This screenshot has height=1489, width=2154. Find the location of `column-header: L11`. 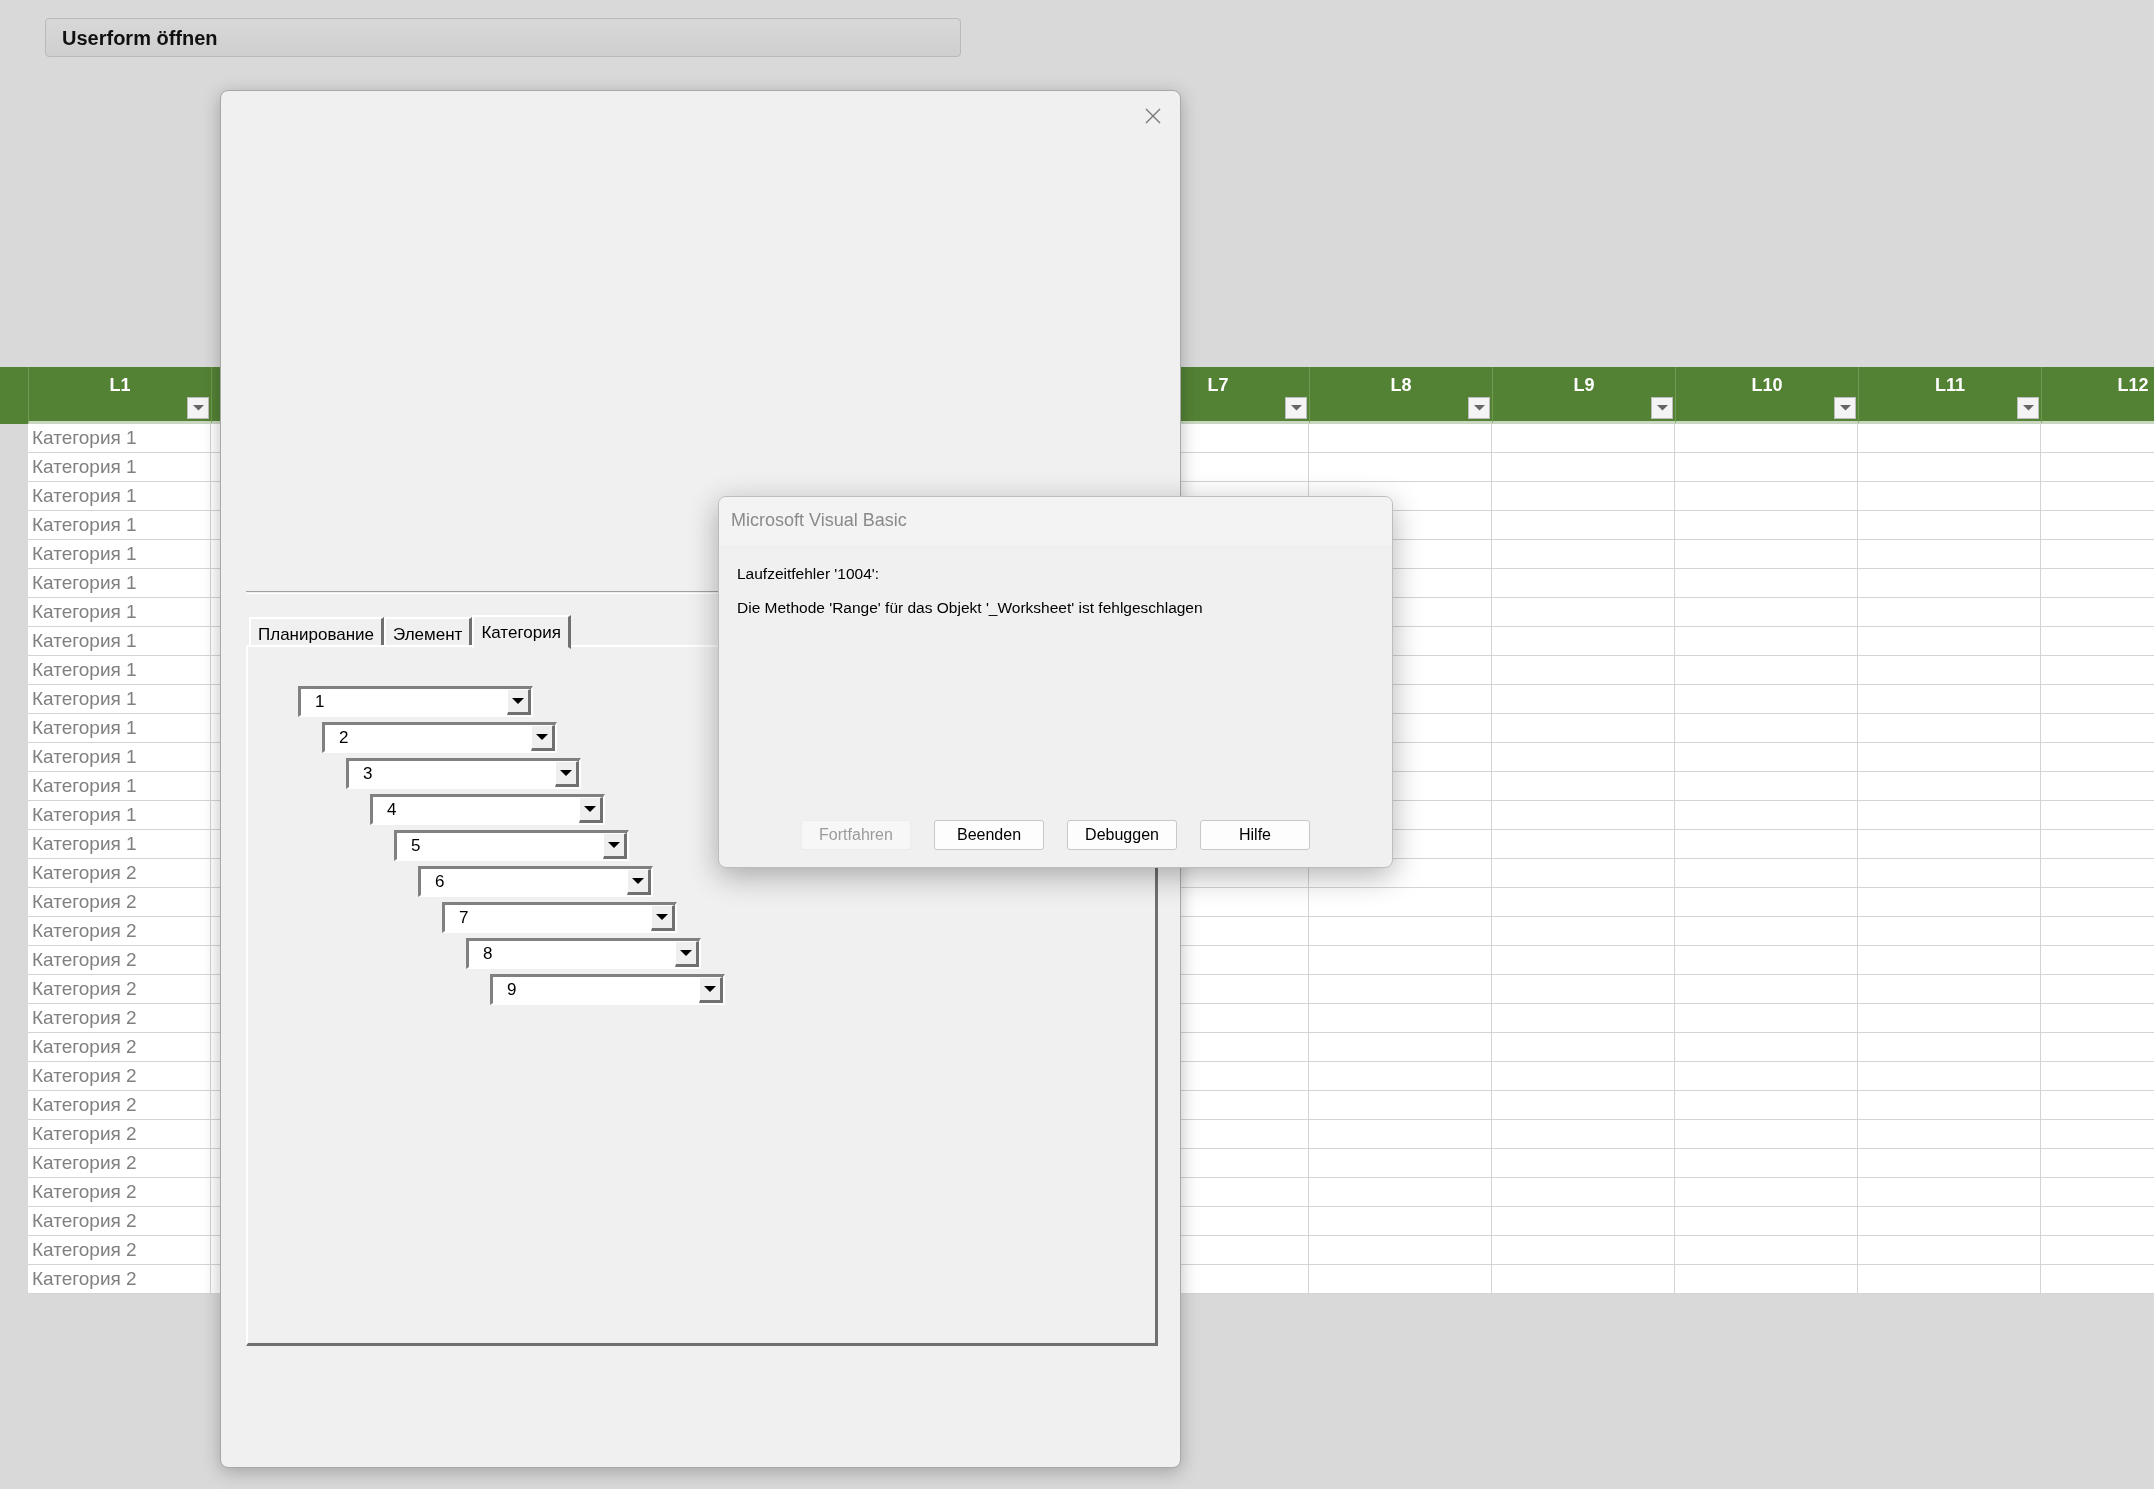

column-header: L11 is located at coordinates (1950, 385).